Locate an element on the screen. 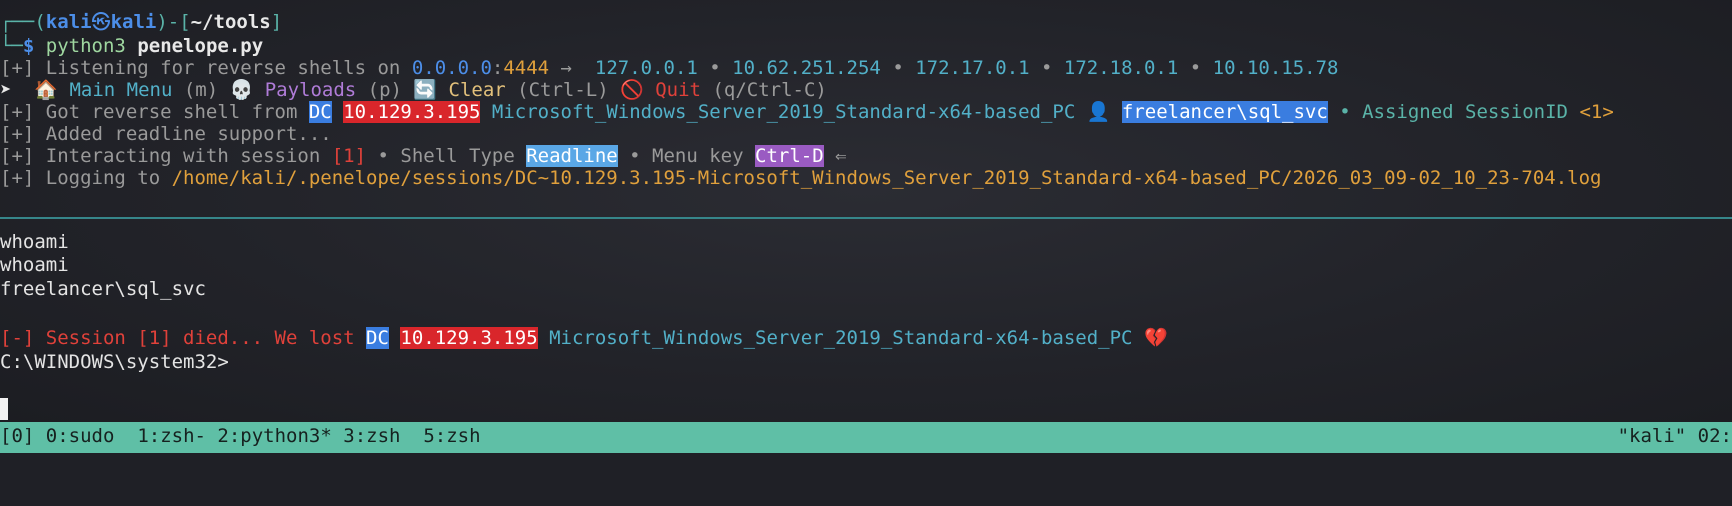  prompt-line-command: └─$ python3 penelope.py is located at coordinates (131, 46).